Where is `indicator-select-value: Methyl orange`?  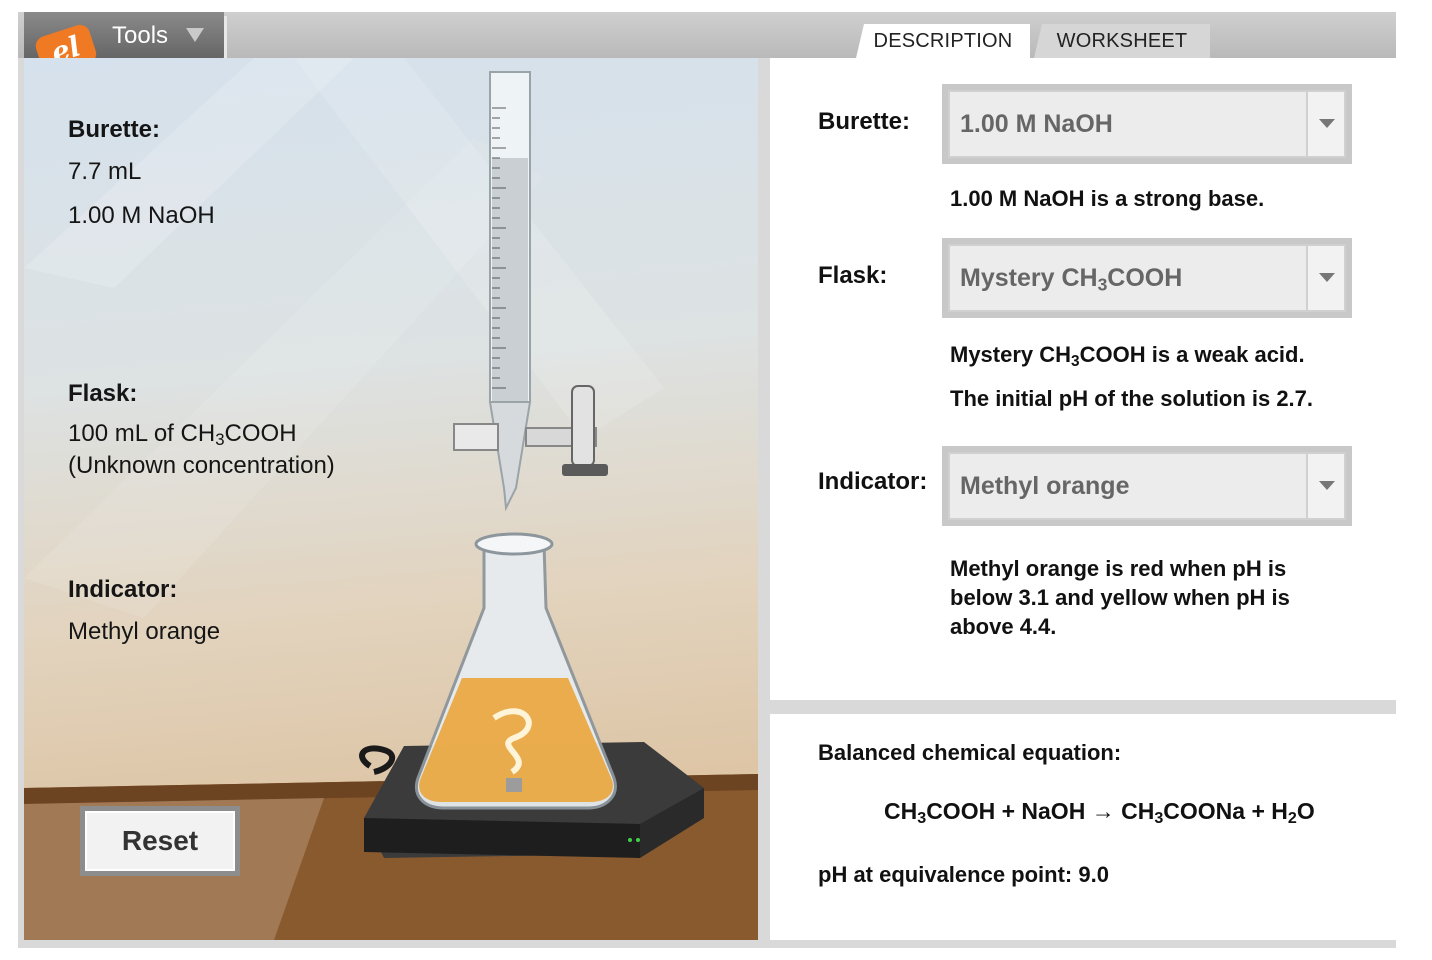 indicator-select-value: Methyl orange is located at coordinates (1045, 486).